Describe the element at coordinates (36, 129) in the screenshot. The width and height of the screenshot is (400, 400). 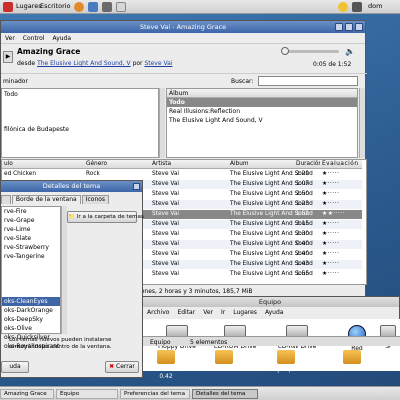
I see `list-item: filónica de Budapeste` at that location.